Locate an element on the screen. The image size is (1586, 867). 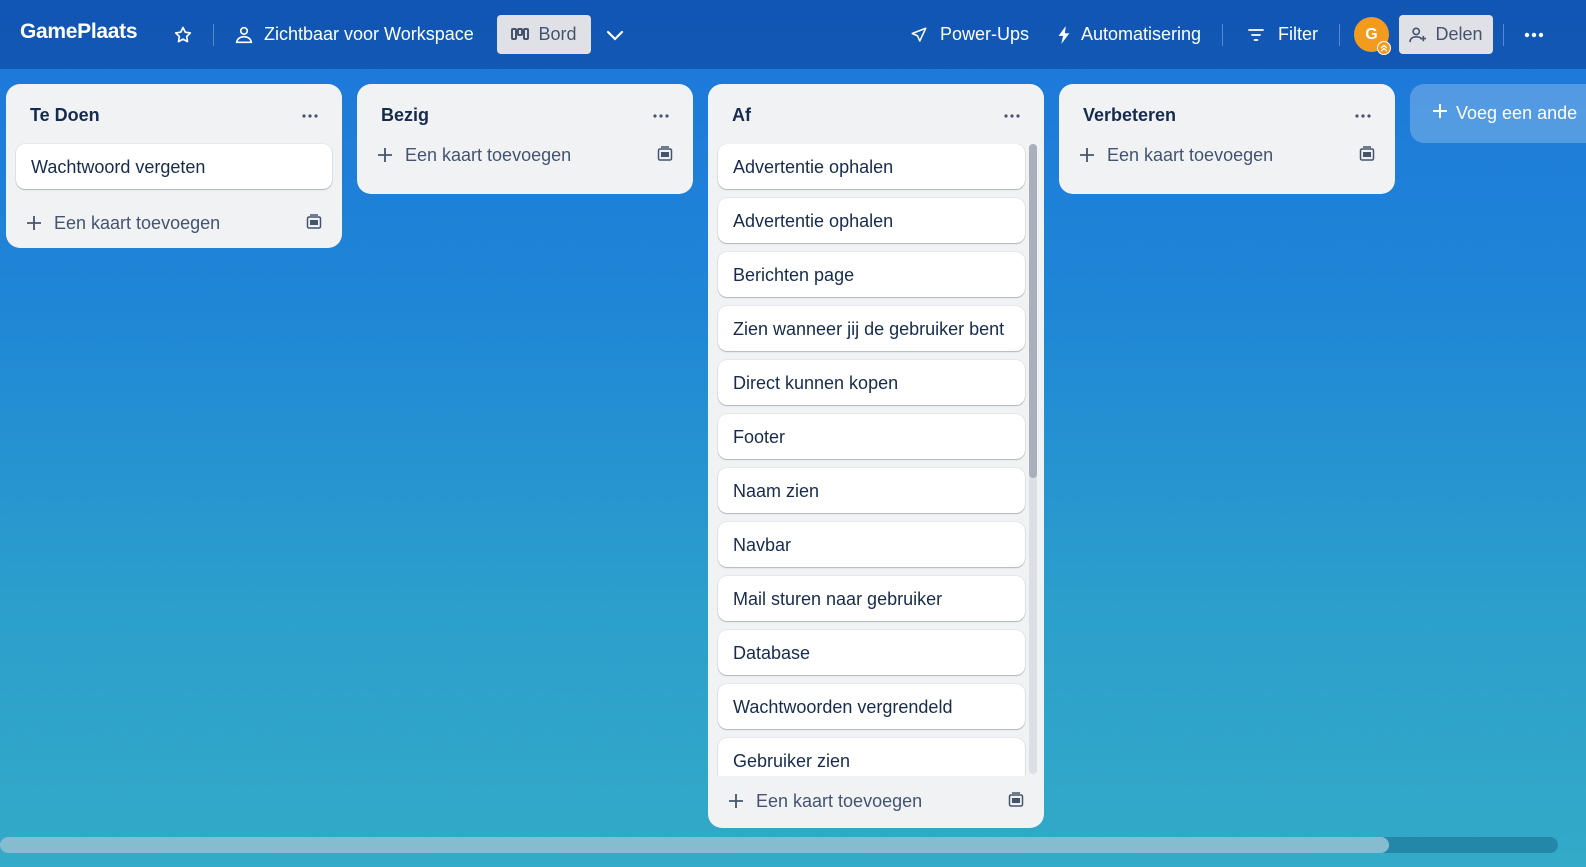
filter-label: Filter is located at coordinates (1298, 34).